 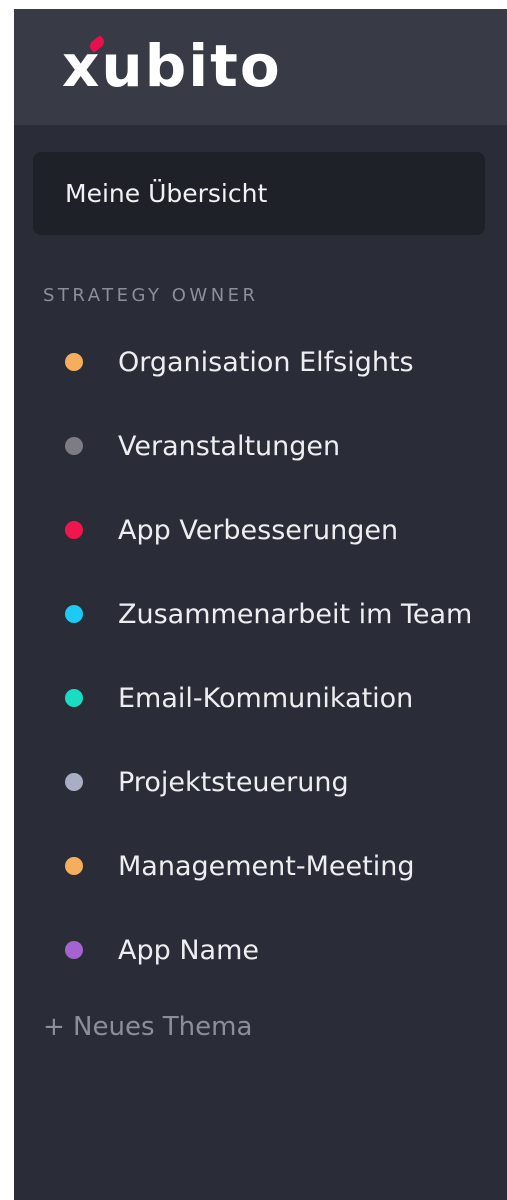 What do you see at coordinates (229, 446) in the screenshot?
I see `topic-label: Veranstaltungen` at bounding box center [229, 446].